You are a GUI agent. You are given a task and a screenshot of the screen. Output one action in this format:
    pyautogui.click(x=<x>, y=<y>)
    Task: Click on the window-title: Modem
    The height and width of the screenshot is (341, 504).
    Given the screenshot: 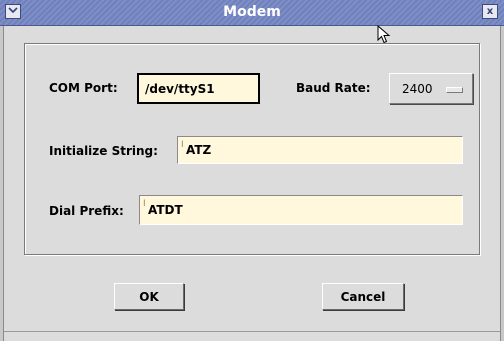 What is the action you would take?
    pyautogui.click(x=252, y=12)
    